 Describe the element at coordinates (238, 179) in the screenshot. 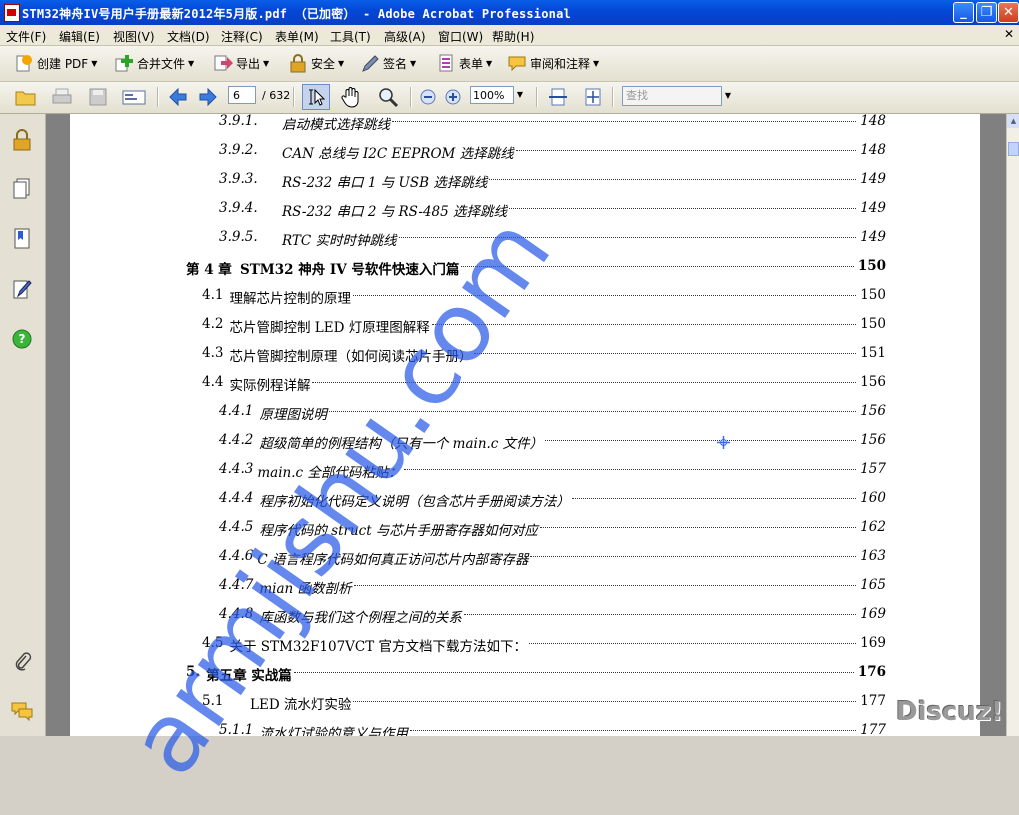

I see `toc-number: 3.9.3.` at that location.